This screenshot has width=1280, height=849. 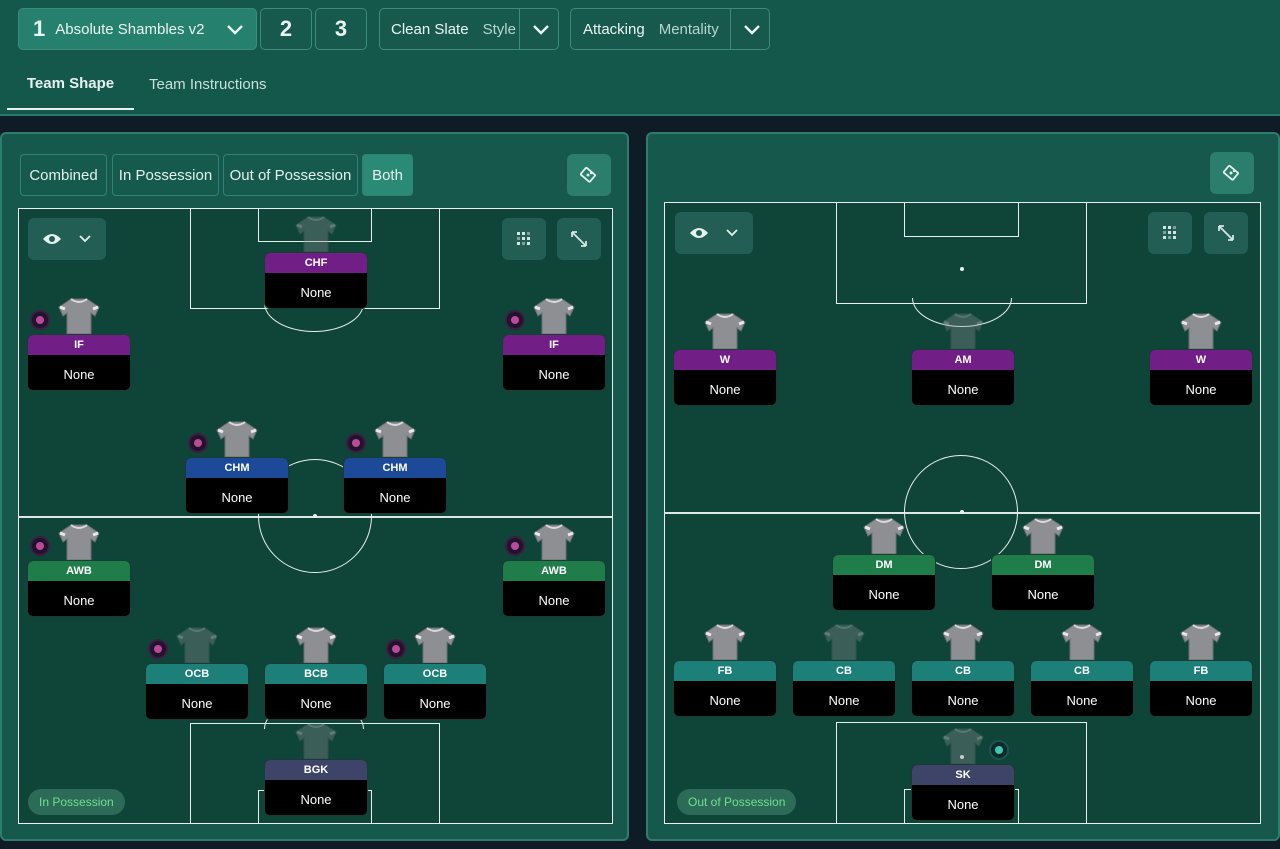 I want to click on role-label: CB, so click(x=1082, y=671).